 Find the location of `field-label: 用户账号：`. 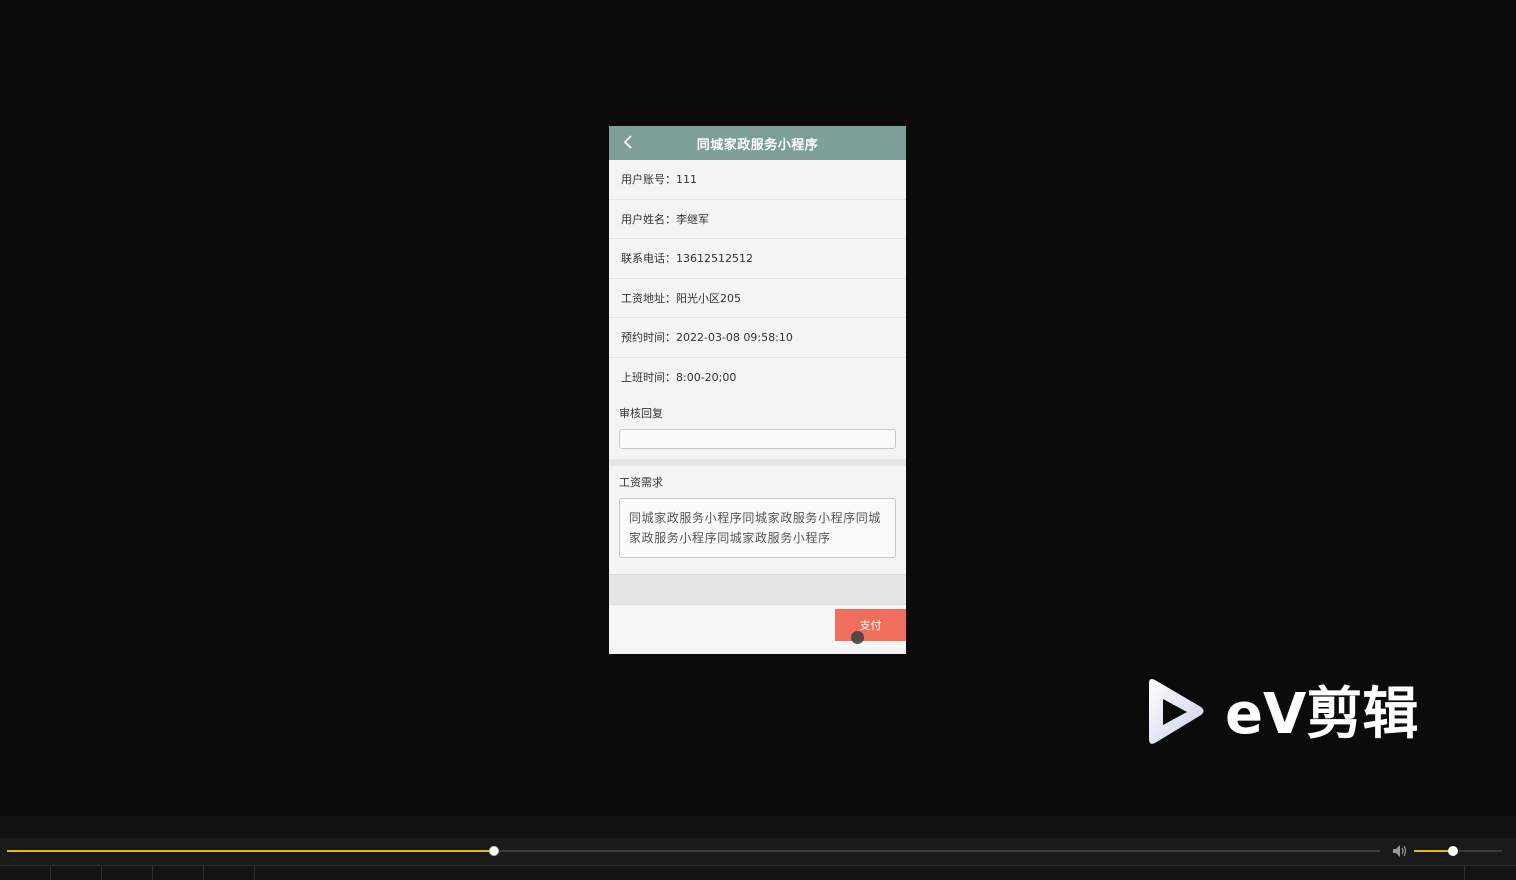

field-label: 用户账号： is located at coordinates (648, 180).